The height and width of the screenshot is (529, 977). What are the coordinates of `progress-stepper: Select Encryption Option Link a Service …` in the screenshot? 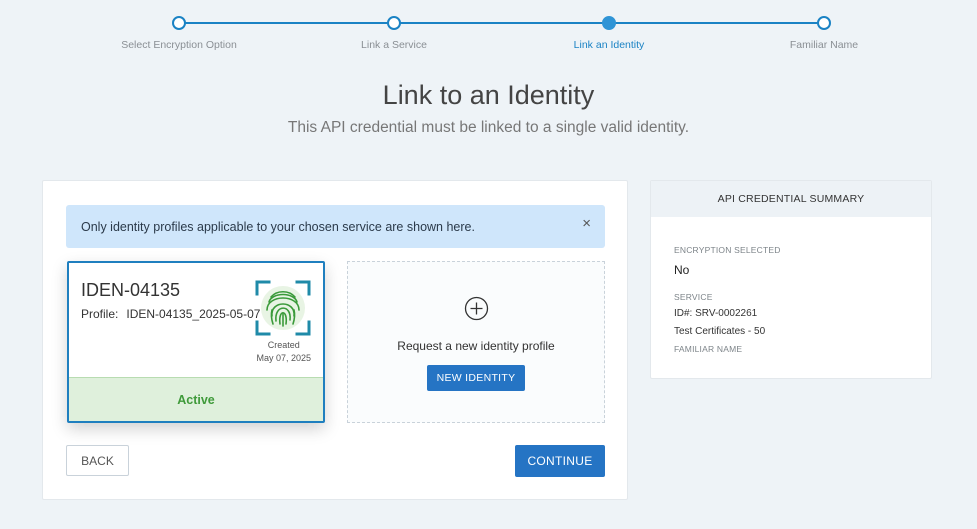 It's located at (488, 30).